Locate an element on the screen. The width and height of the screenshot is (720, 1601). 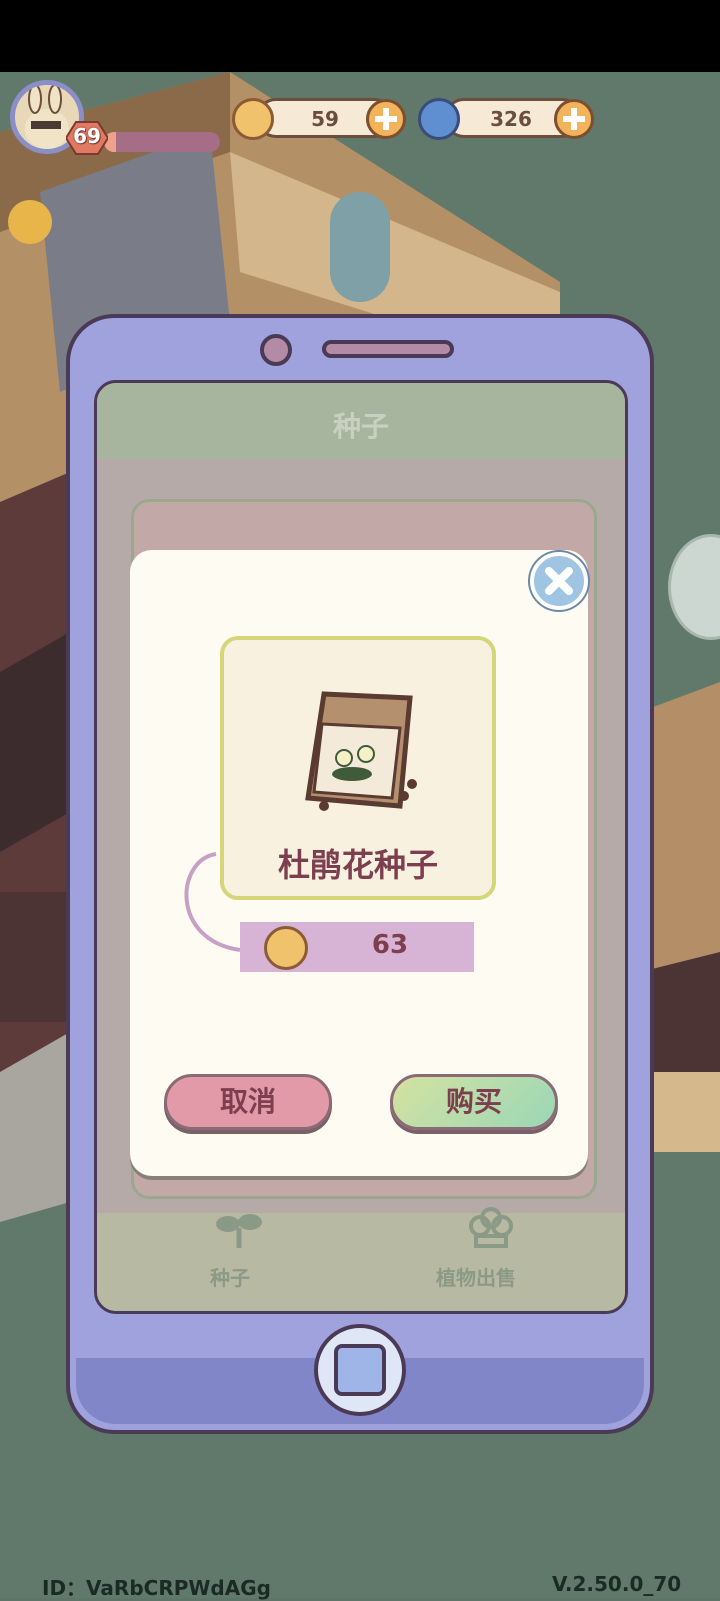
close-icon is located at coordinates (559, 581).